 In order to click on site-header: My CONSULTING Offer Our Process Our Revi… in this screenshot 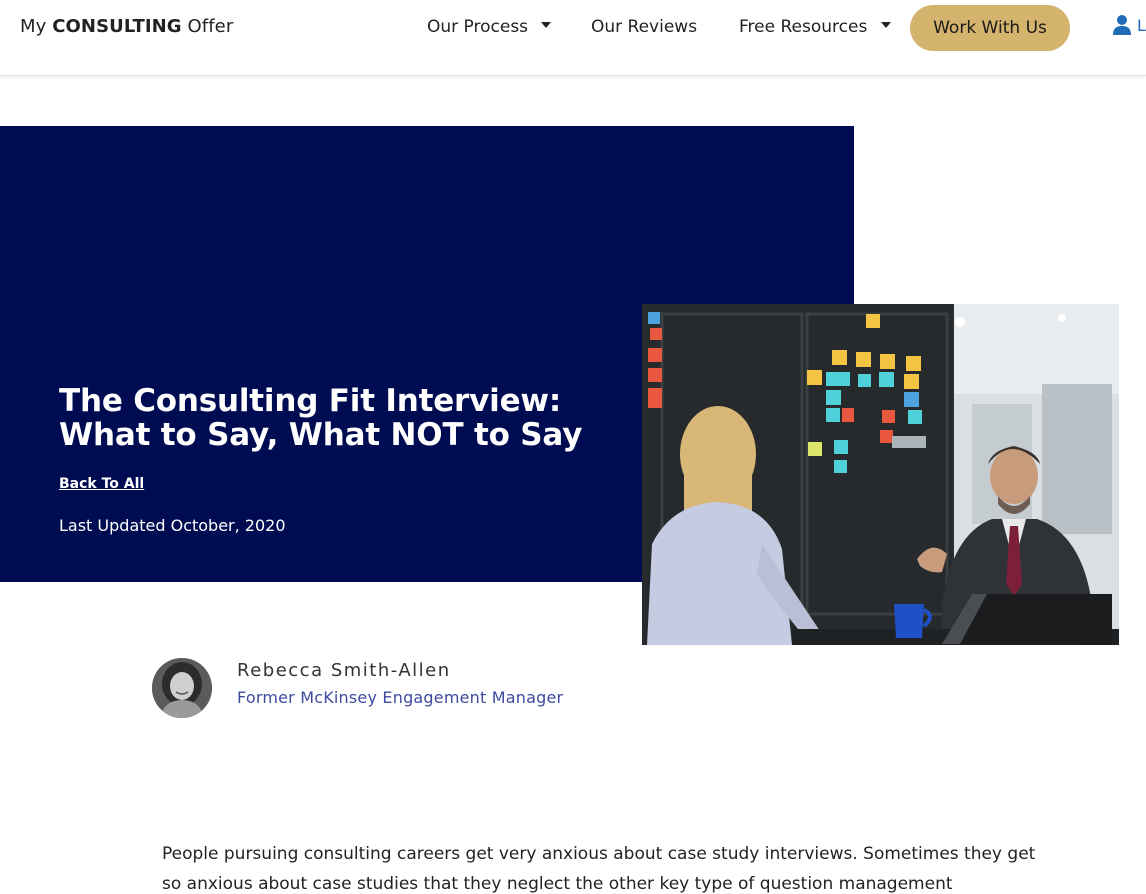, I will do `click(573, 38)`.